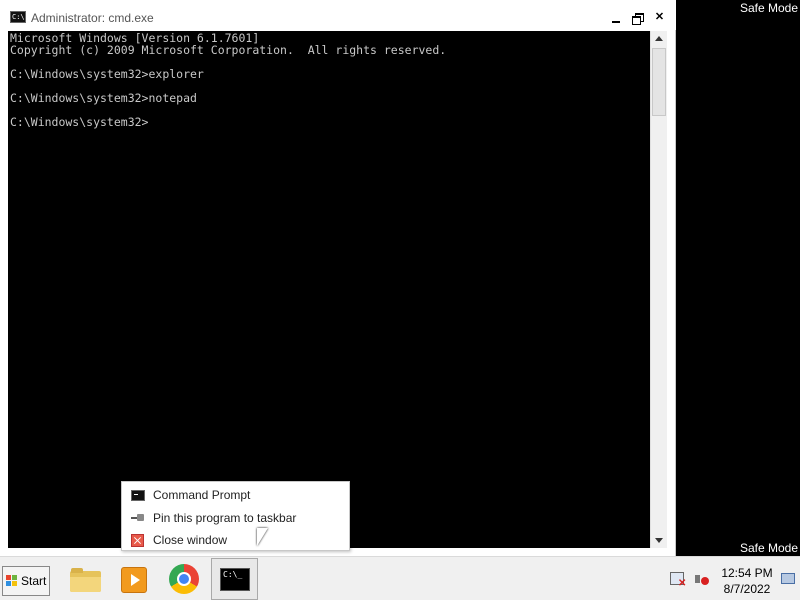  What do you see at coordinates (658, 289) in the screenshot?
I see `vertical-scrollbar` at bounding box center [658, 289].